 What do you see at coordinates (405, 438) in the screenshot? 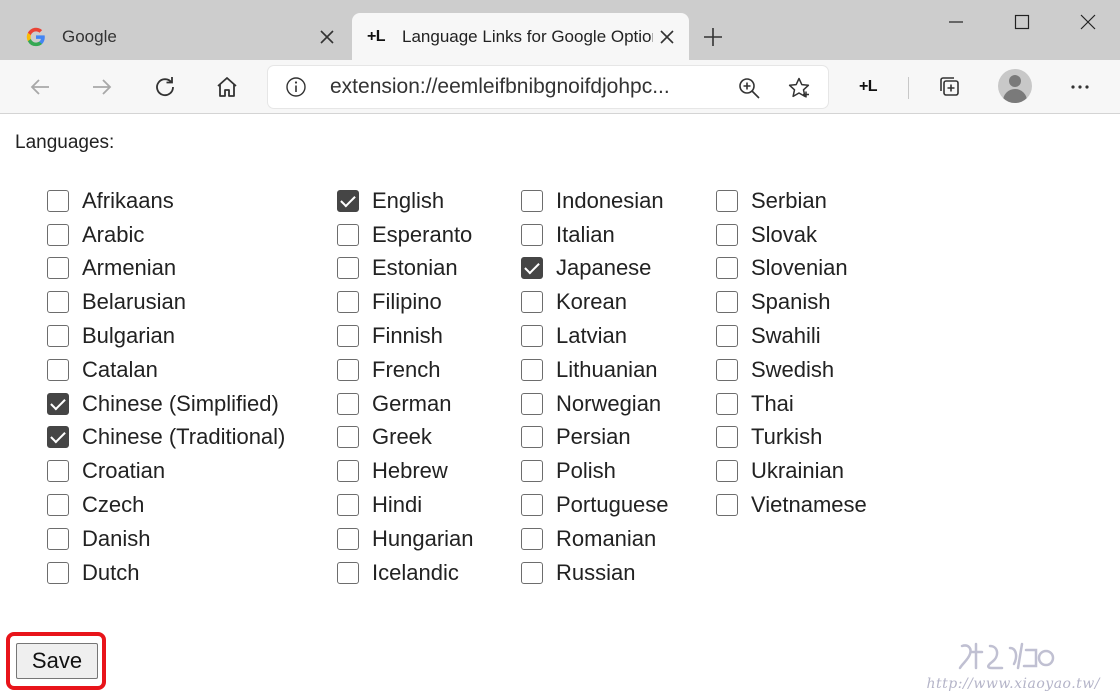
I see `language-option: Greek` at bounding box center [405, 438].